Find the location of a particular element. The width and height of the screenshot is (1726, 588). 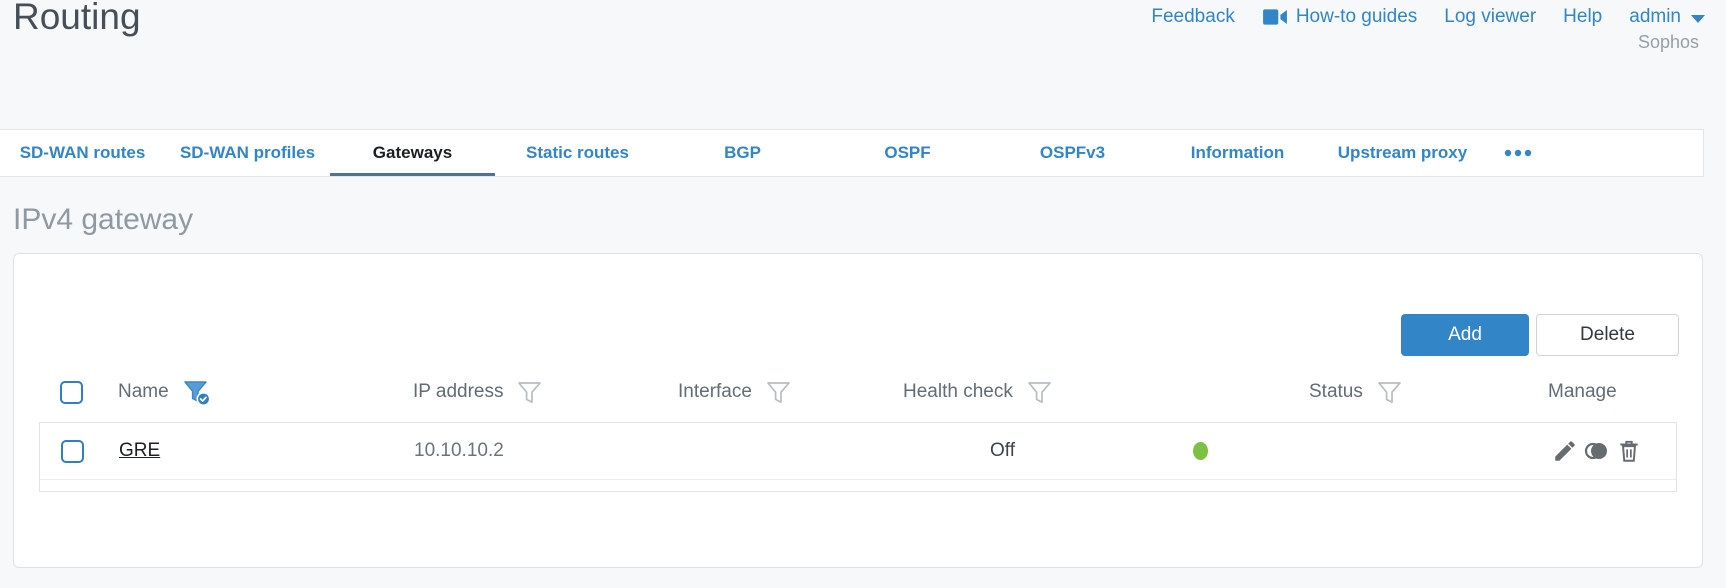

video-camera-icon is located at coordinates (1275, 17).